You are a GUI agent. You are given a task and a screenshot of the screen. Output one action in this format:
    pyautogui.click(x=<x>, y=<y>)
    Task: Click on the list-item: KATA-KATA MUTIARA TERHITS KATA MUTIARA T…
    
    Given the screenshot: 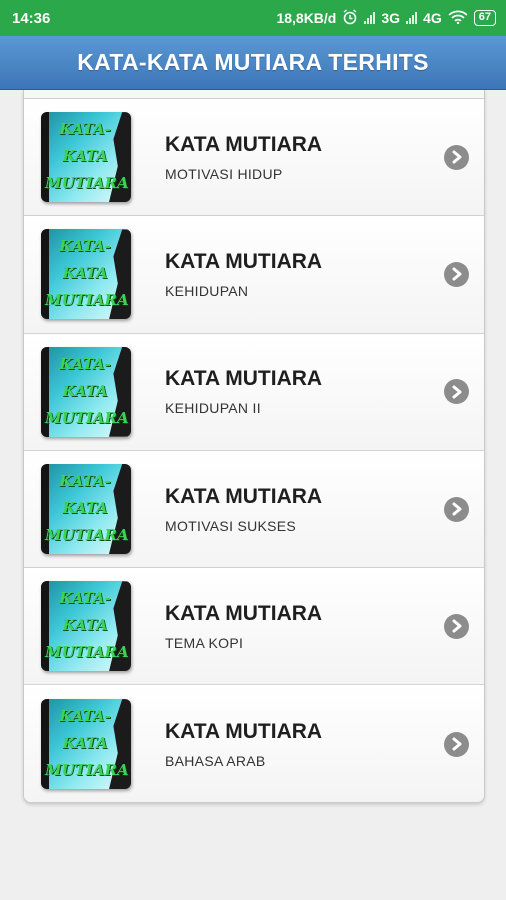 What is the action you would take?
    pyautogui.click(x=254, y=627)
    